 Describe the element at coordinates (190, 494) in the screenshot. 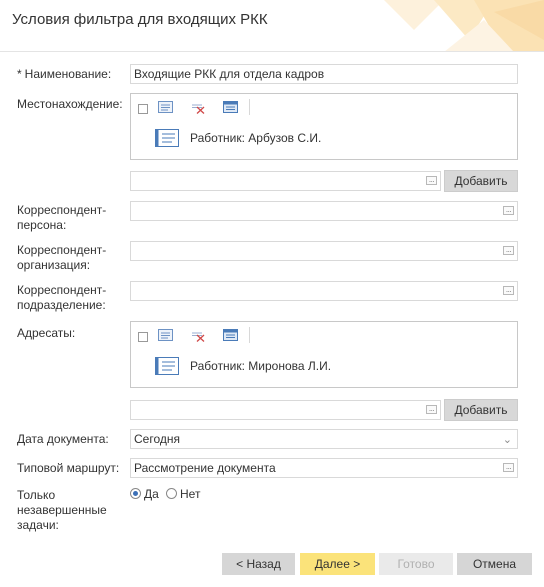

I see `radio-no-label: Нет` at that location.